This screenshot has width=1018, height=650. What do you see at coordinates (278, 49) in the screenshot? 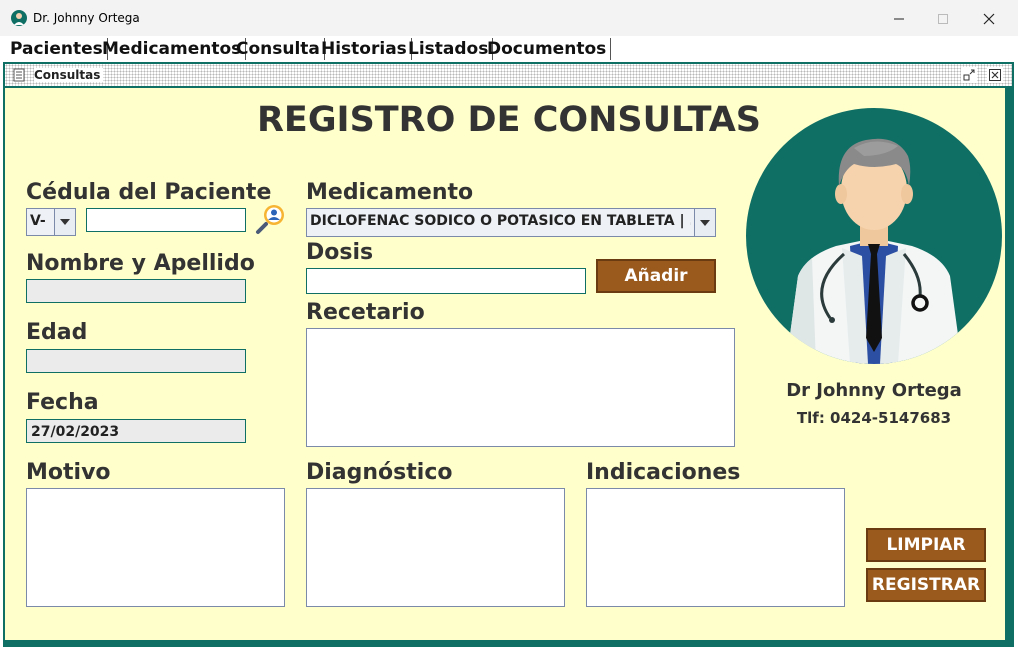
I see `menu-consulta: Consulta` at bounding box center [278, 49].